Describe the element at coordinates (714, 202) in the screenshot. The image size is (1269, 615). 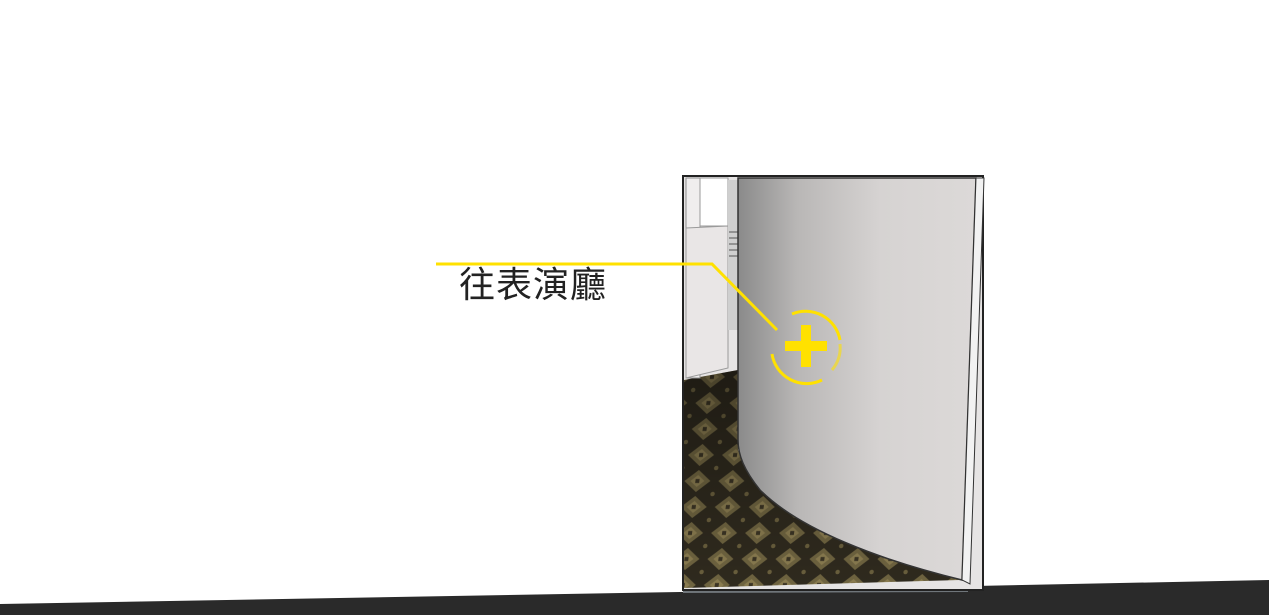
I see `left-wall-panel-far` at that location.